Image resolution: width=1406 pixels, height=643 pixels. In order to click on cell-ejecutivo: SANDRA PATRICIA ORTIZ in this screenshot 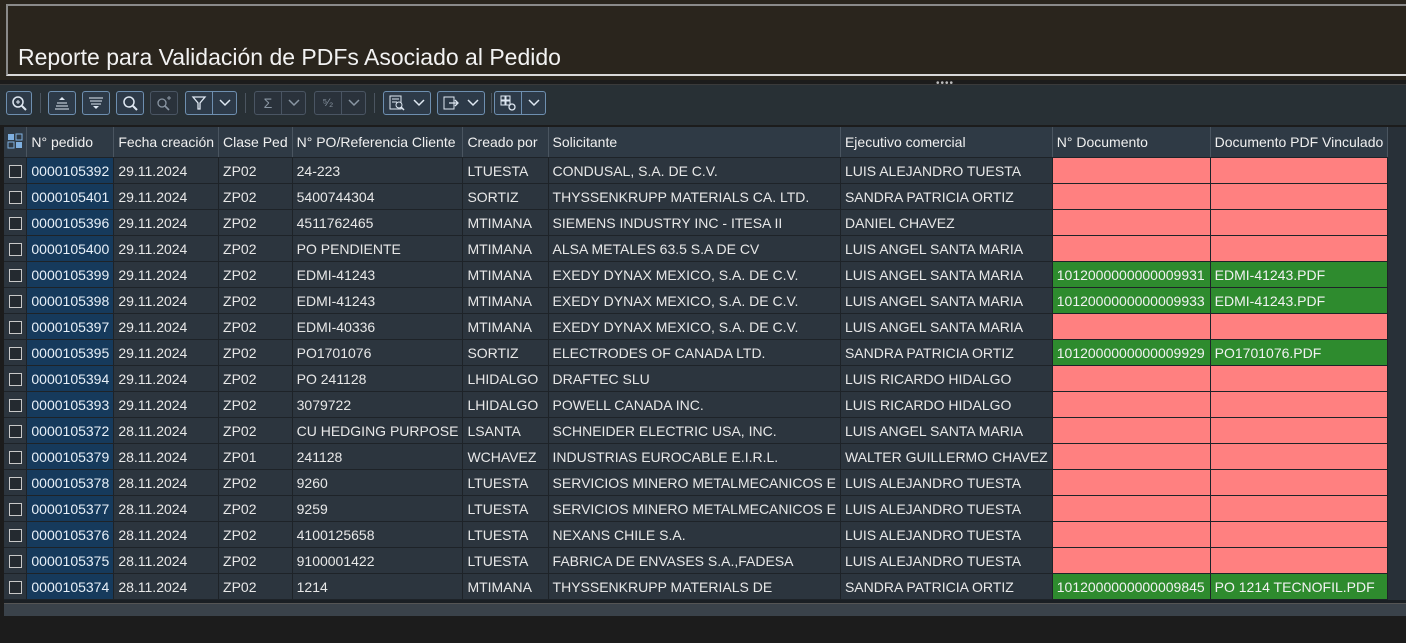, I will do `click(946, 352)`.